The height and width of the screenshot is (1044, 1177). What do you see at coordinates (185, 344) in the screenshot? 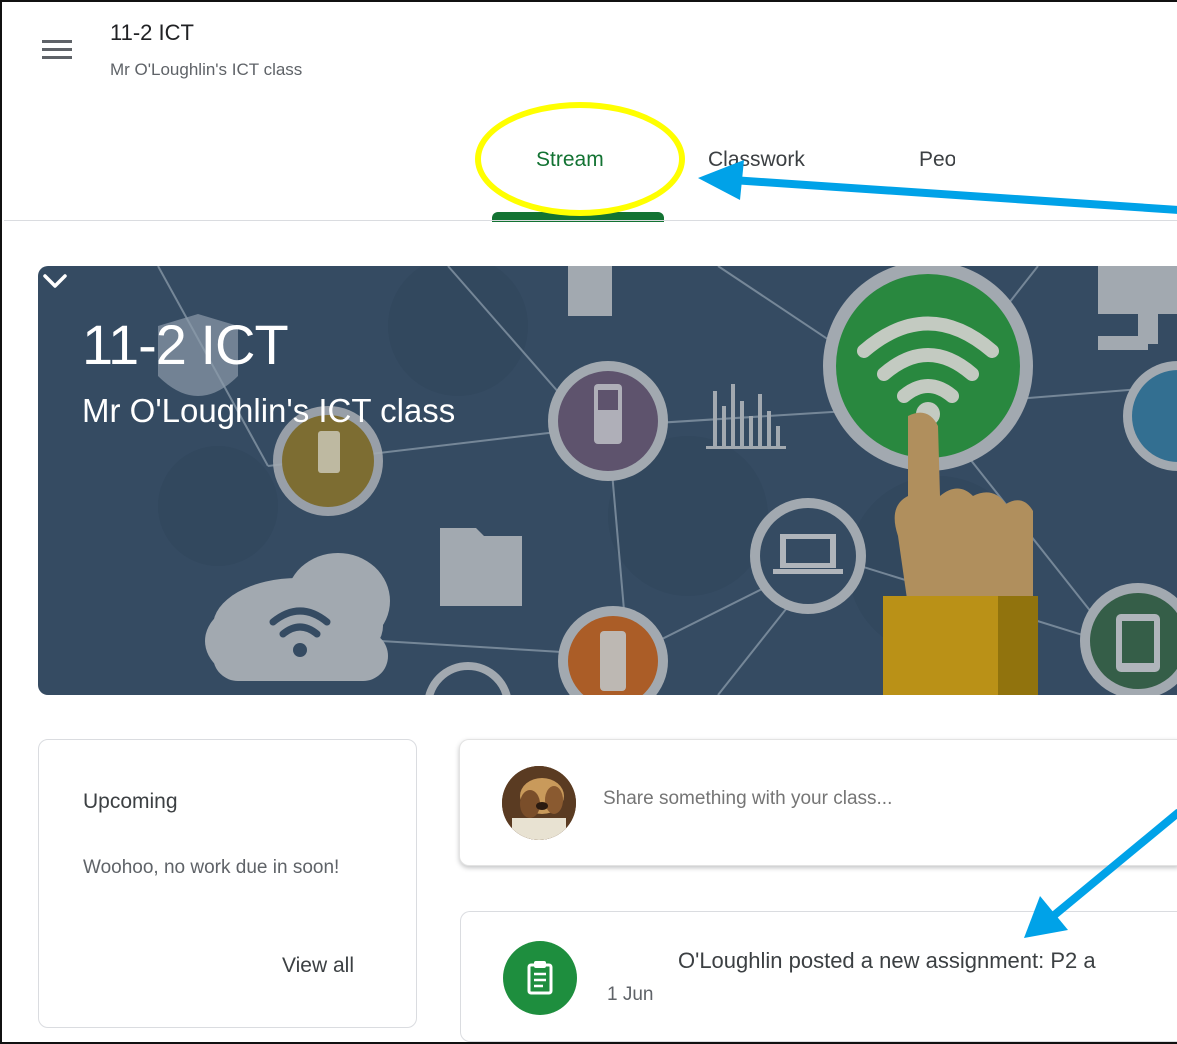
I see `banner-class-name: 11-2 ICT` at bounding box center [185, 344].